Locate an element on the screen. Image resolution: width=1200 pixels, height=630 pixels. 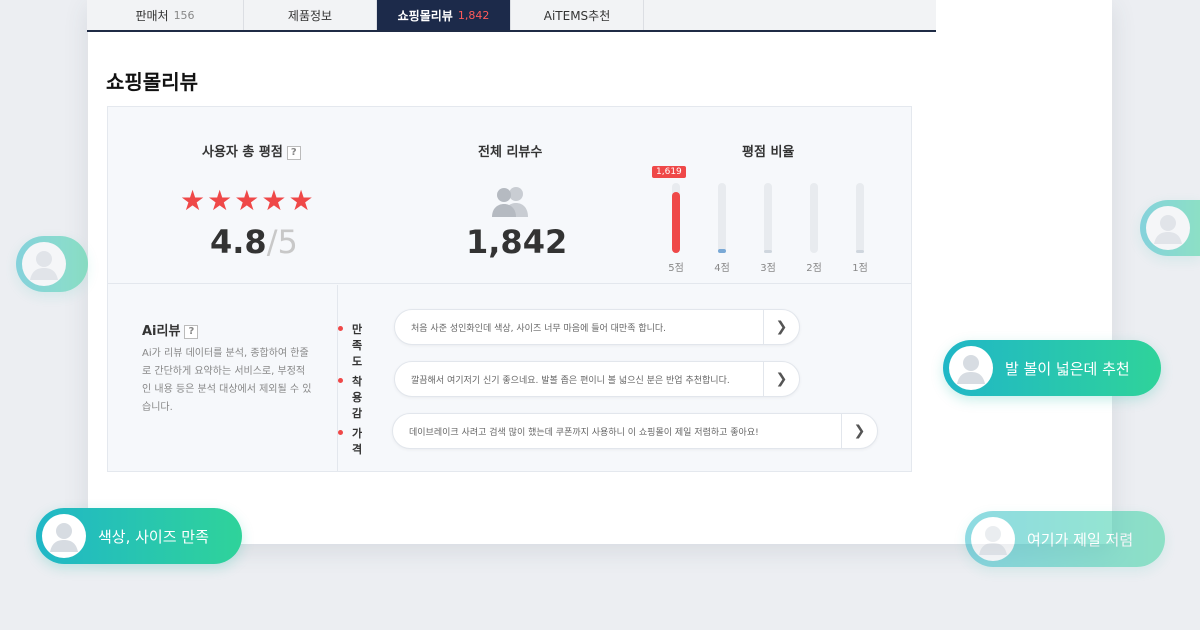
chip-text: 여기가 제일 저렴 is located at coordinates (1080, 540).